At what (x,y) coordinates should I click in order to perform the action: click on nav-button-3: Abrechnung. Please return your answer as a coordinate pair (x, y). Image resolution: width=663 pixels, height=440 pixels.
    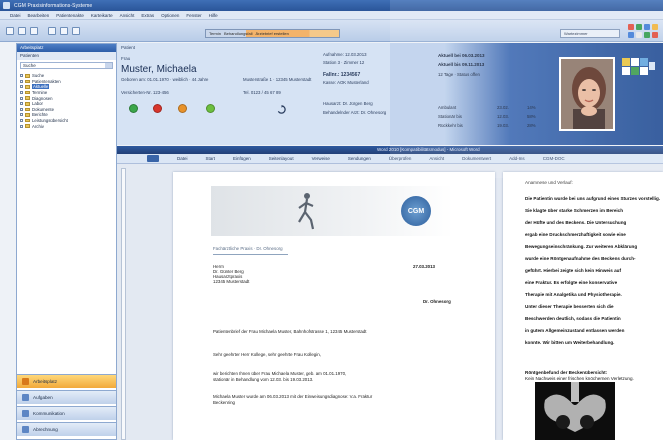
    Looking at the image, I should click on (66, 429).